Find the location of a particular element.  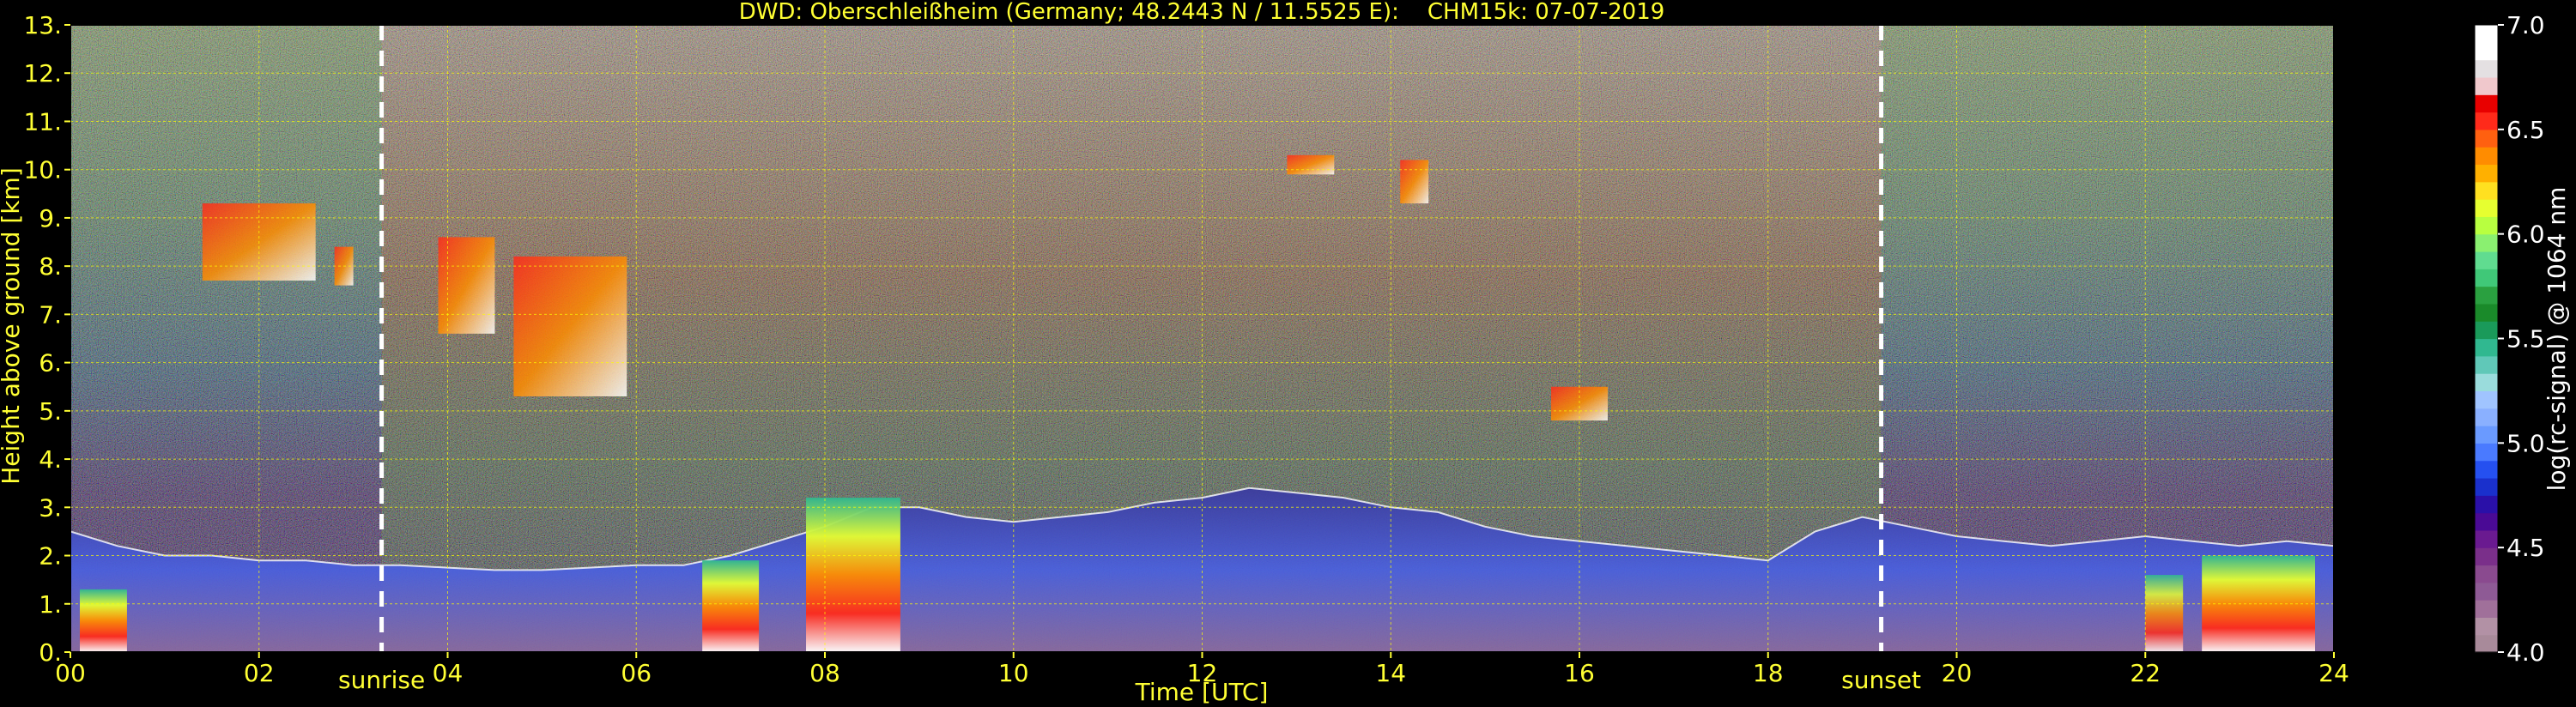

x-tick-label: 14 is located at coordinates (1390, 673).